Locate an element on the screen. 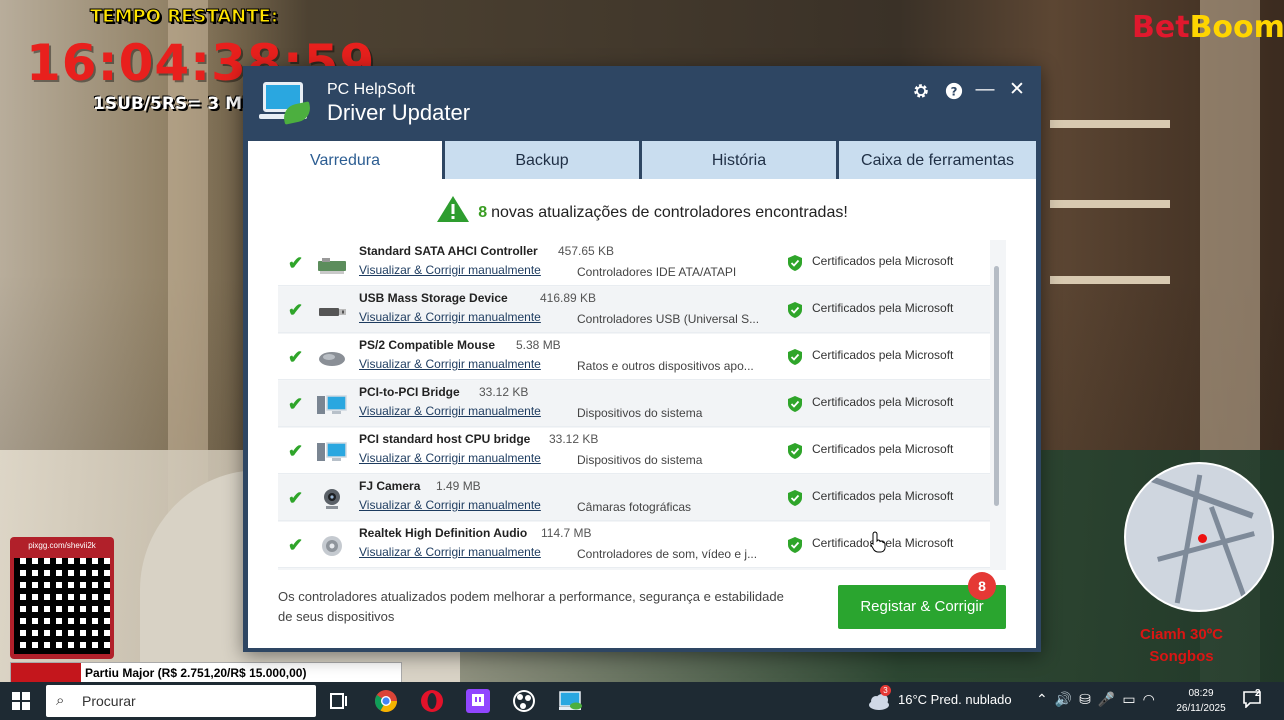 The width and height of the screenshot is (1284, 720). driver-size: 457.65 KB is located at coordinates (586, 251).